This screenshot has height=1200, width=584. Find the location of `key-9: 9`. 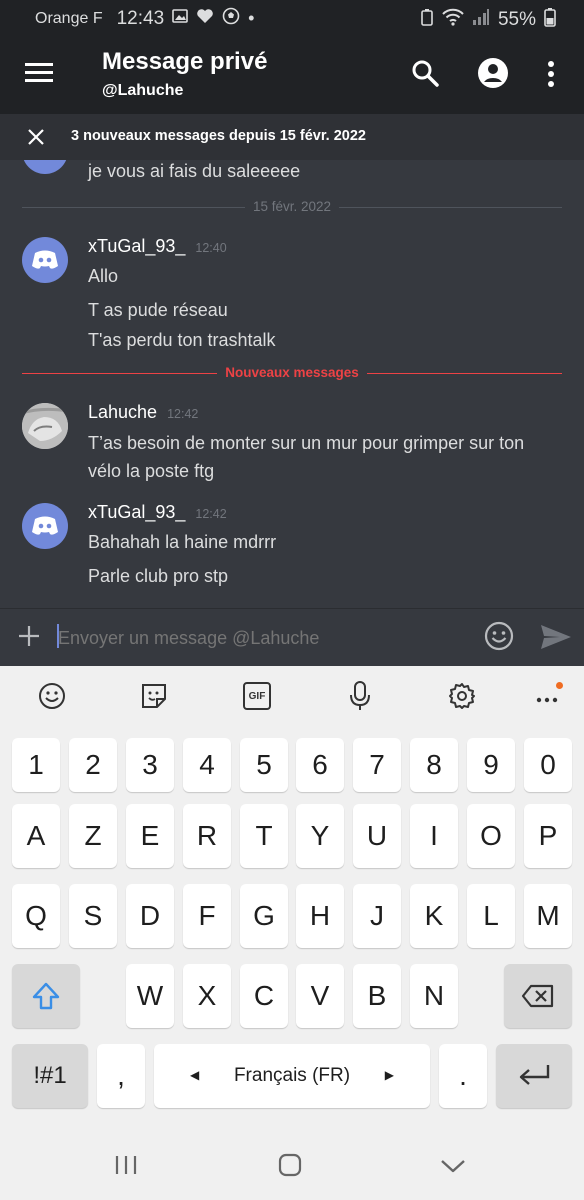

key-9: 9 is located at coordinates (491, 765).